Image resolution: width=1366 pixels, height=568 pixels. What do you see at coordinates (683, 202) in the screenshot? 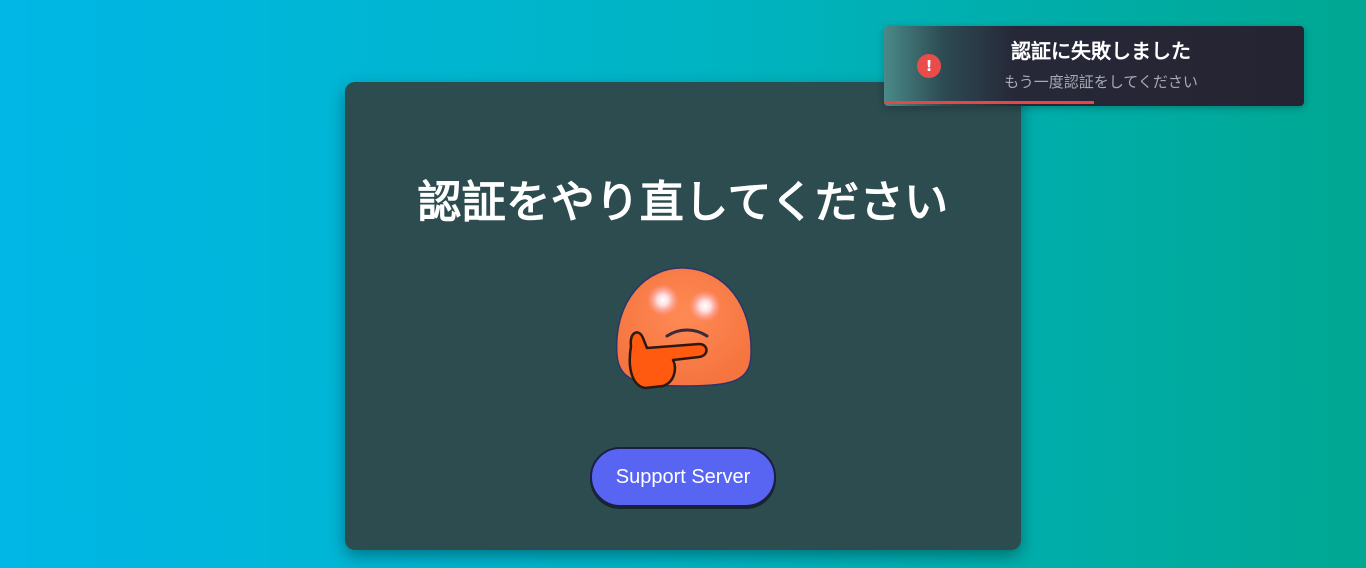
I see `page-title: 認証をやり直してください` at bounding box center [683, 202].